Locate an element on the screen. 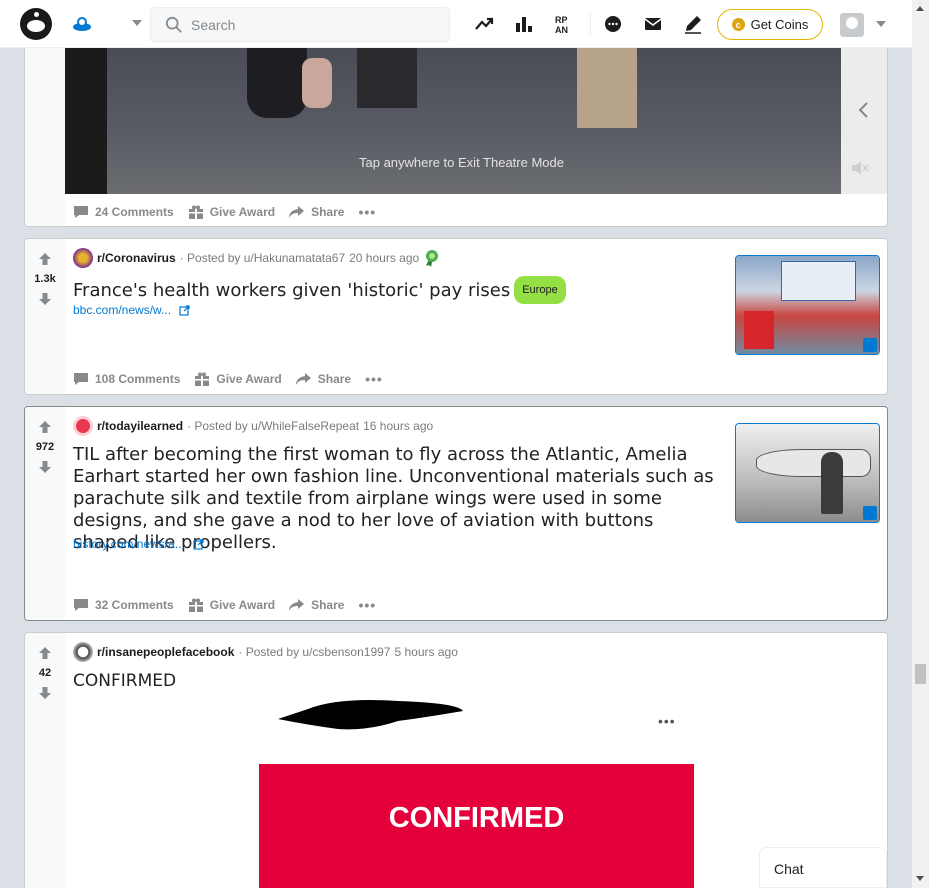 This screenshot has width=929, height=888. vote-column: 972 is located at coordinates (45, 513).